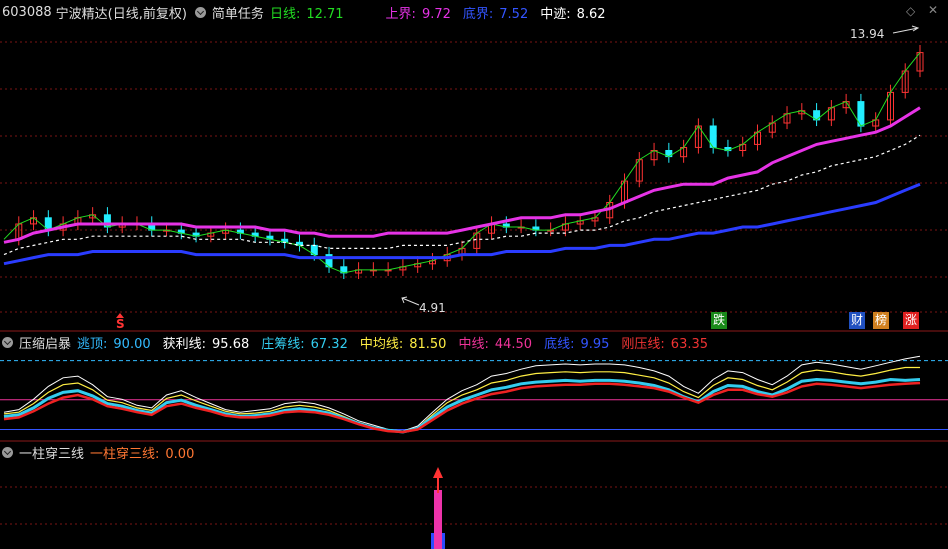 The width and height of the screenshot is (948, 549). I want to click on col-item-0: 一柱穿三线: 0.00, so click(145, 452).